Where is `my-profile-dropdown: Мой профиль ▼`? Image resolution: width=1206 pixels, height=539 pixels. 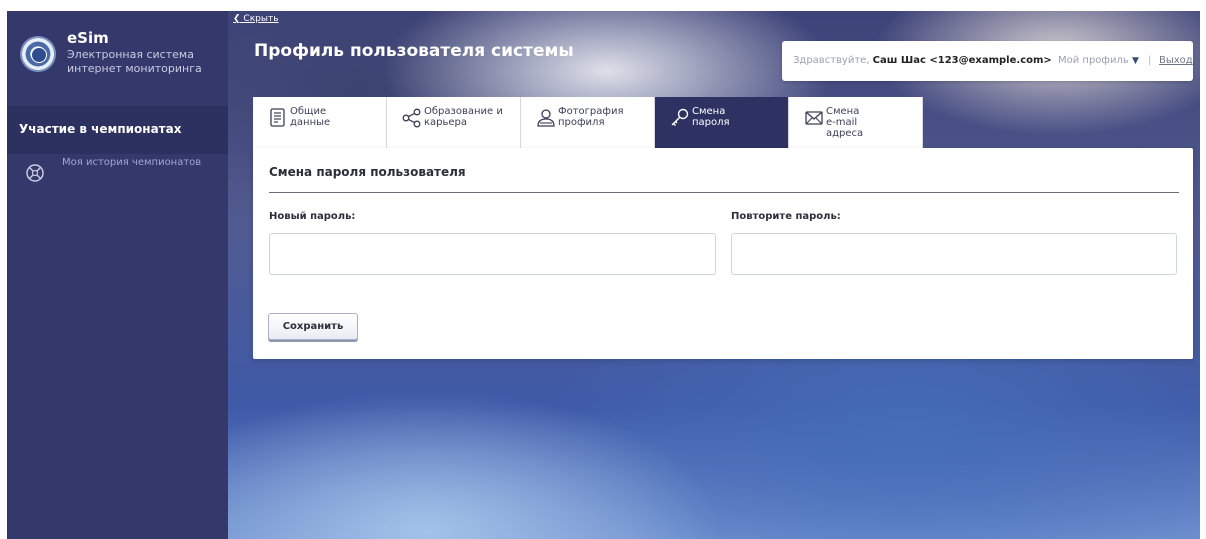 my-profile-dropdown: Мой профиль ▼ is located at coordinates (1098, 60).